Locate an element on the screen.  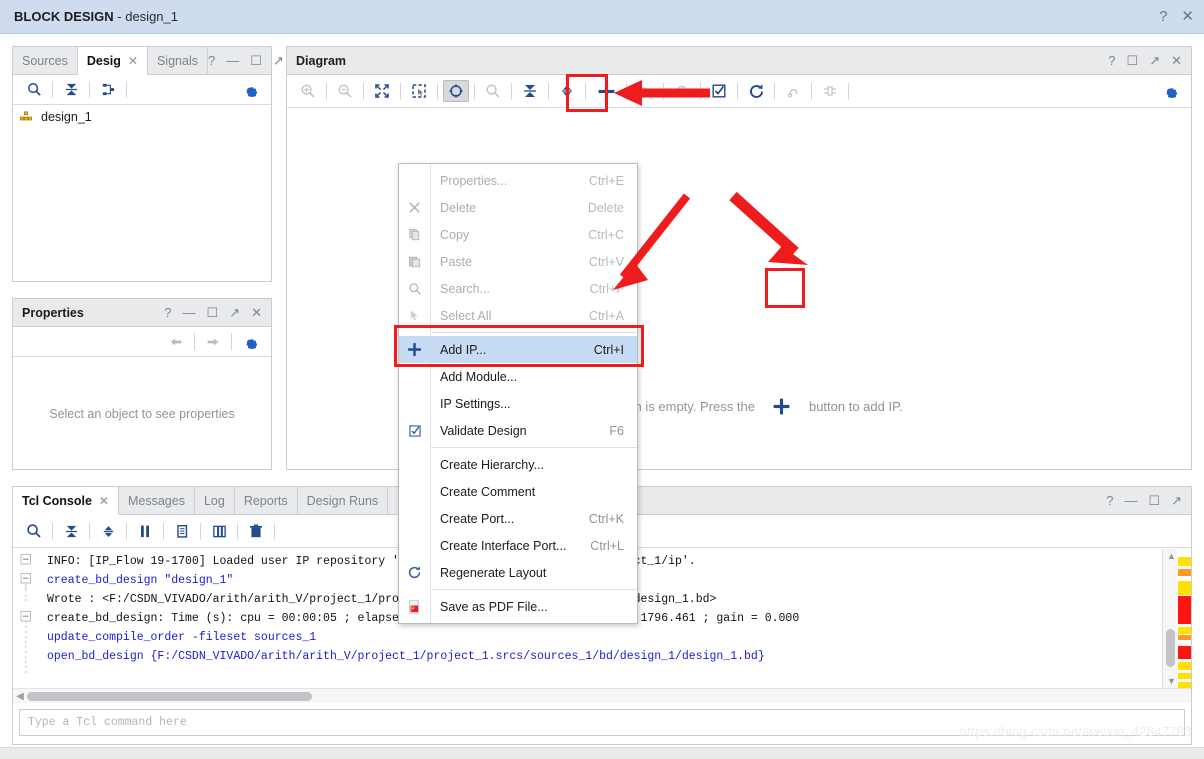
zoom-target-icon is located at coordinates (456, 91).